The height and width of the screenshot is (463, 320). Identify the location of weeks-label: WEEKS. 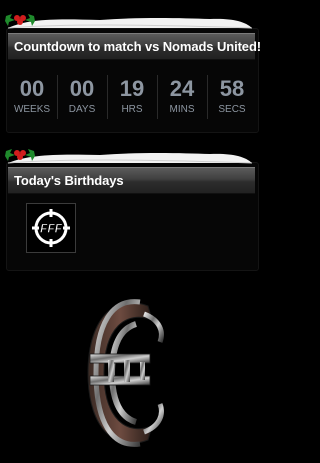
(32, 109).